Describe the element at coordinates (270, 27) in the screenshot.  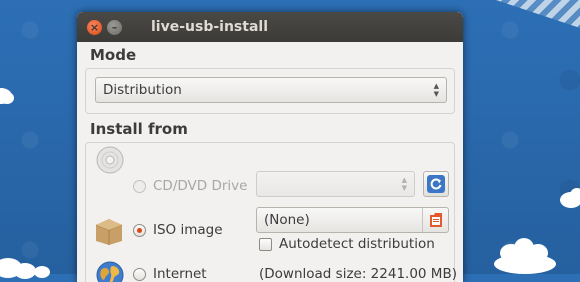
I see `titlebar: × – live-usb-install` at that location.